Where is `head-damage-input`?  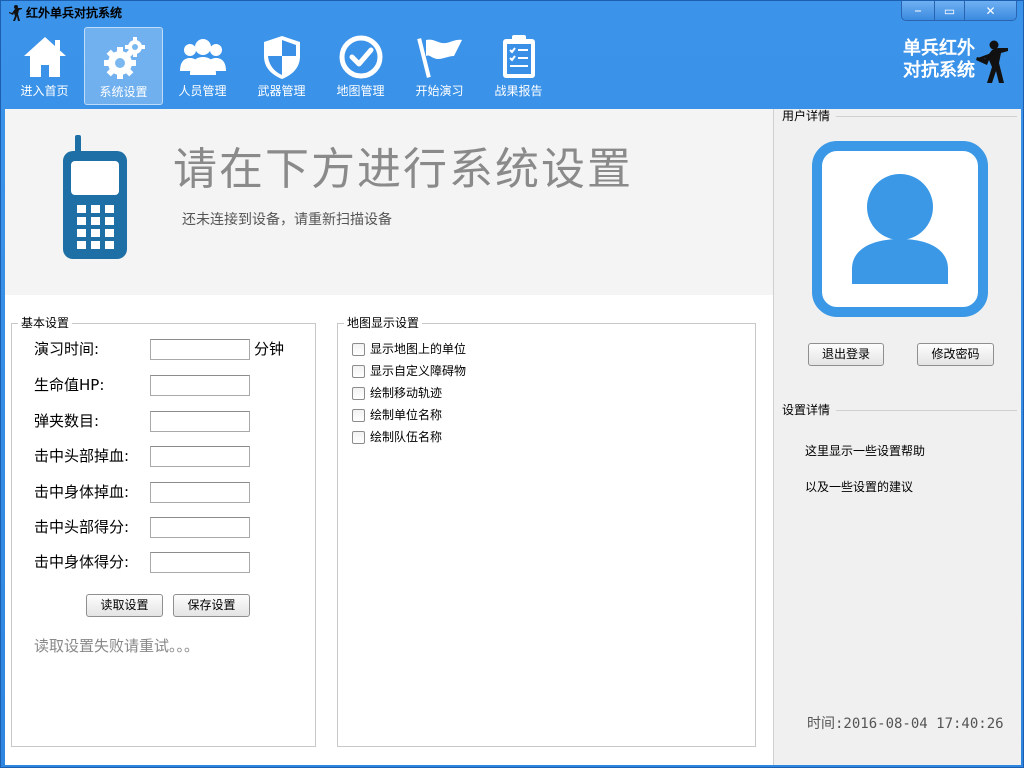
head-damage-input is located at coordinates (200, 456).